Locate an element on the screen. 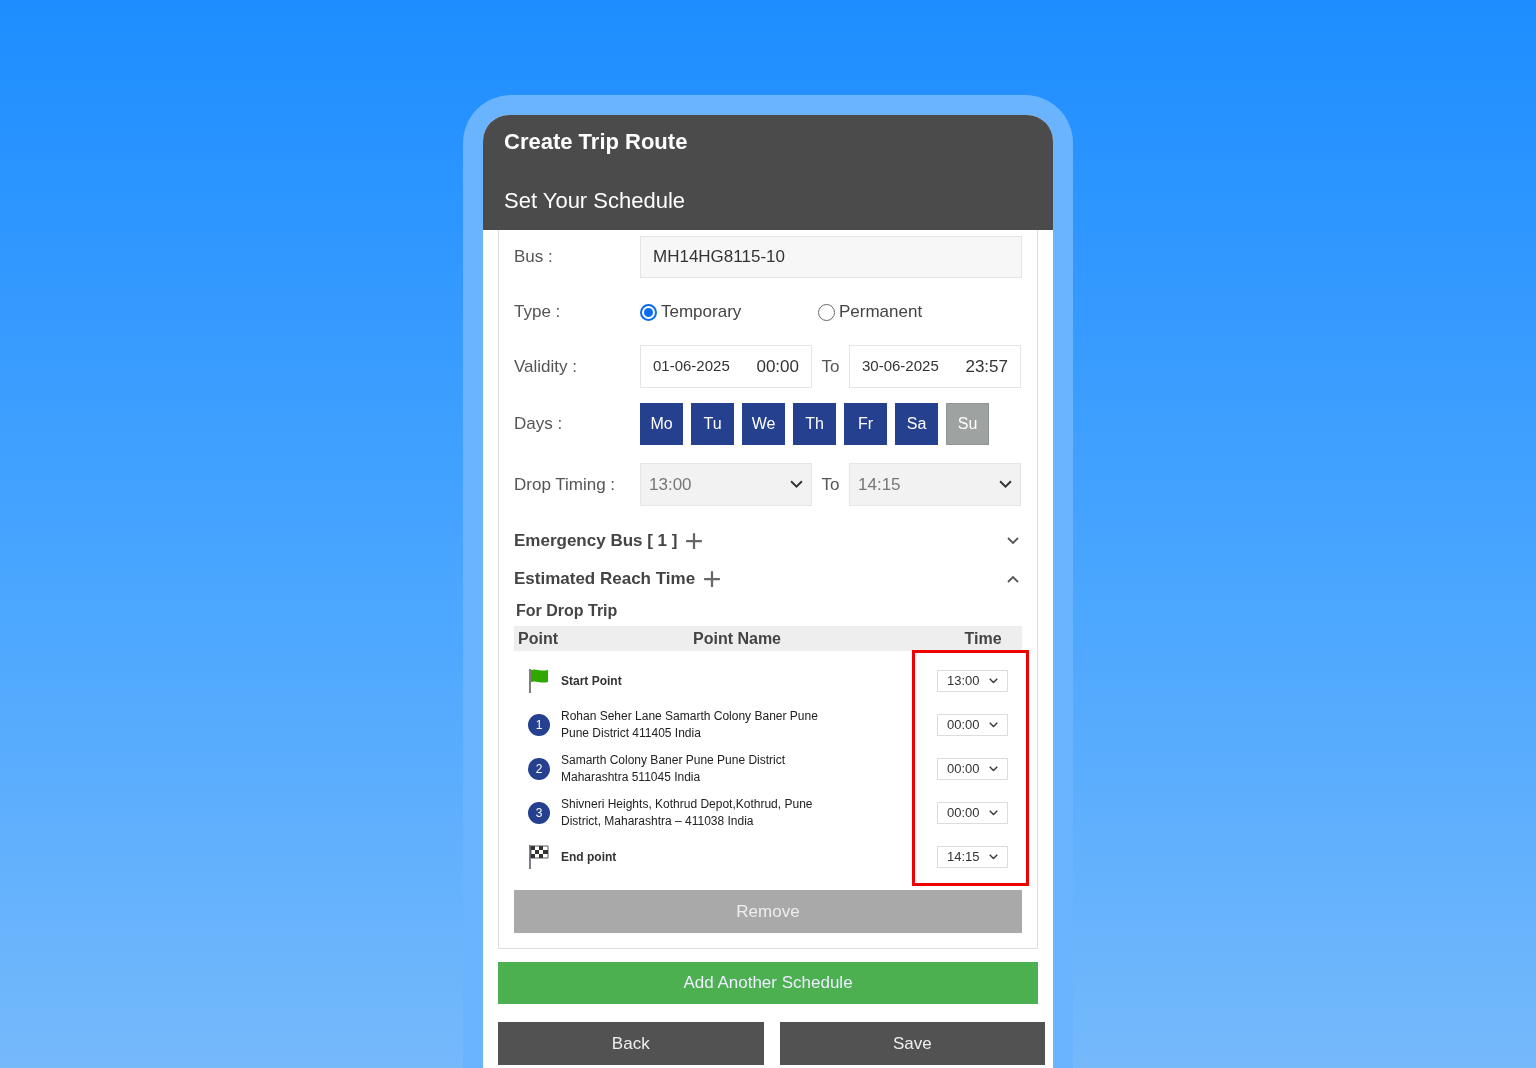 The image size is (1536, 1068). point-name: Start Point is located at coordinates (592, 681).